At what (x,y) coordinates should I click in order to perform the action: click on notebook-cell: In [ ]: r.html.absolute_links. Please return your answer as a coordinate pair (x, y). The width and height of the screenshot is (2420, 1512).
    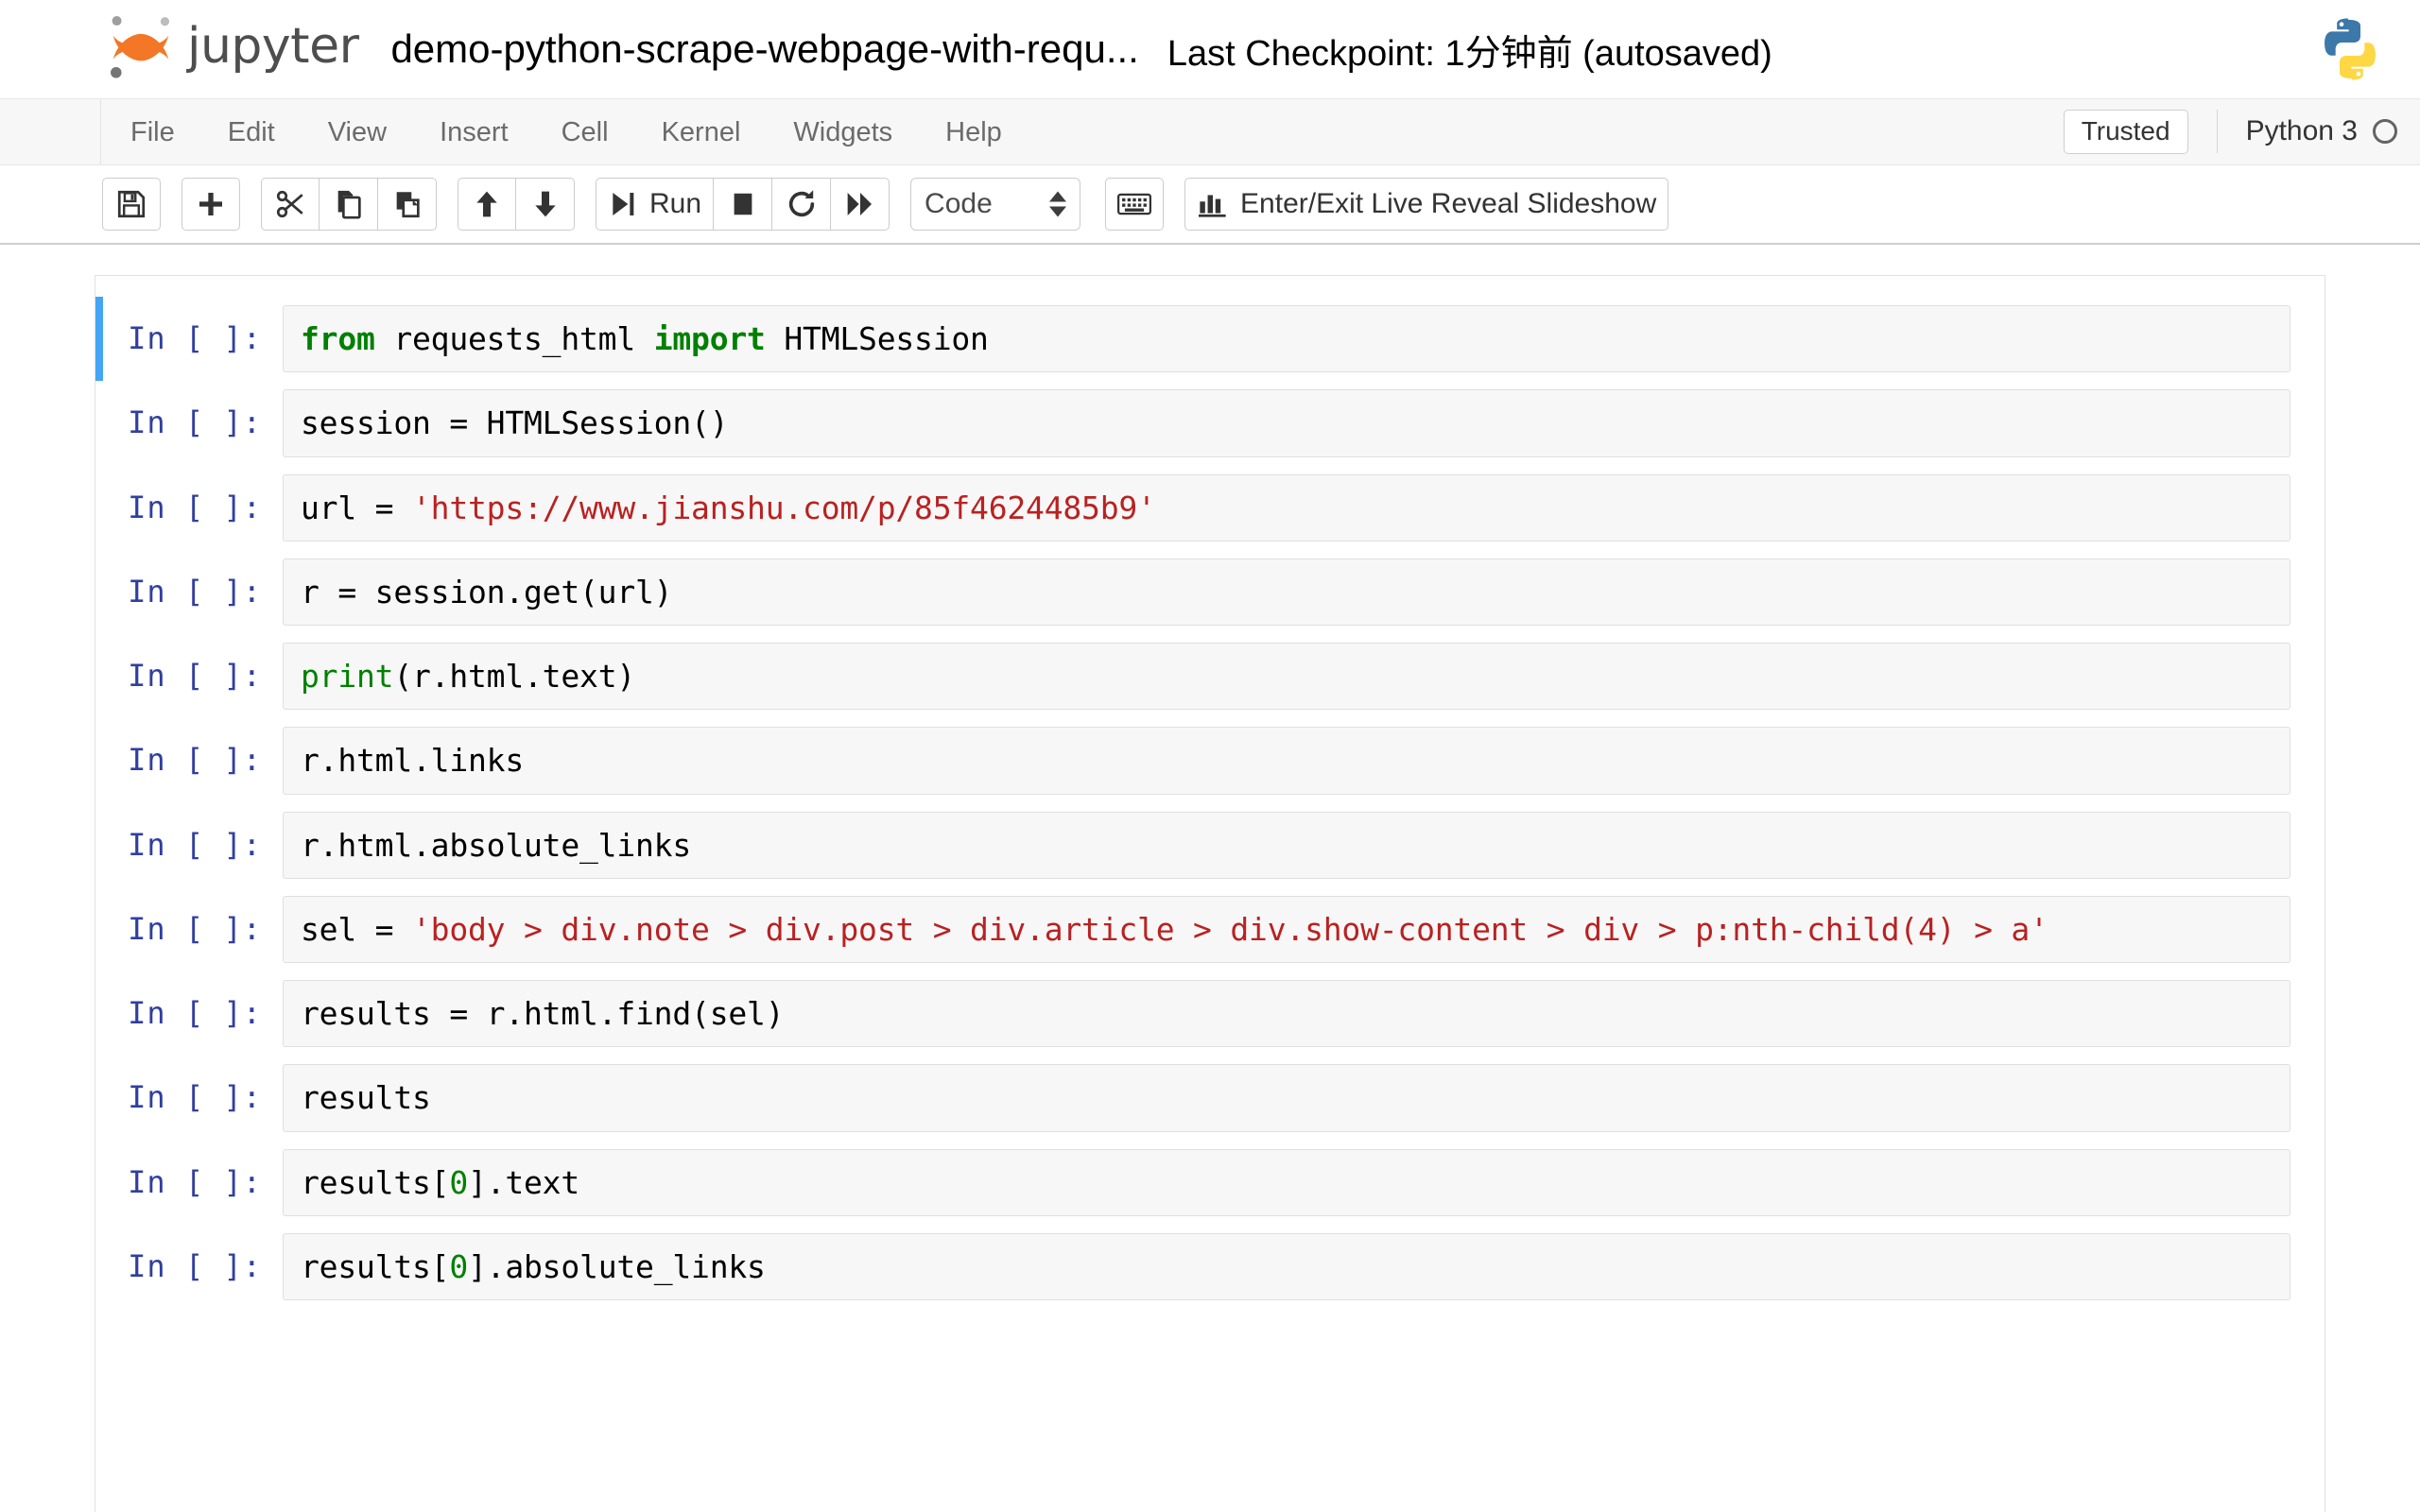
    Looking at the image, I should click on (1210, 845).